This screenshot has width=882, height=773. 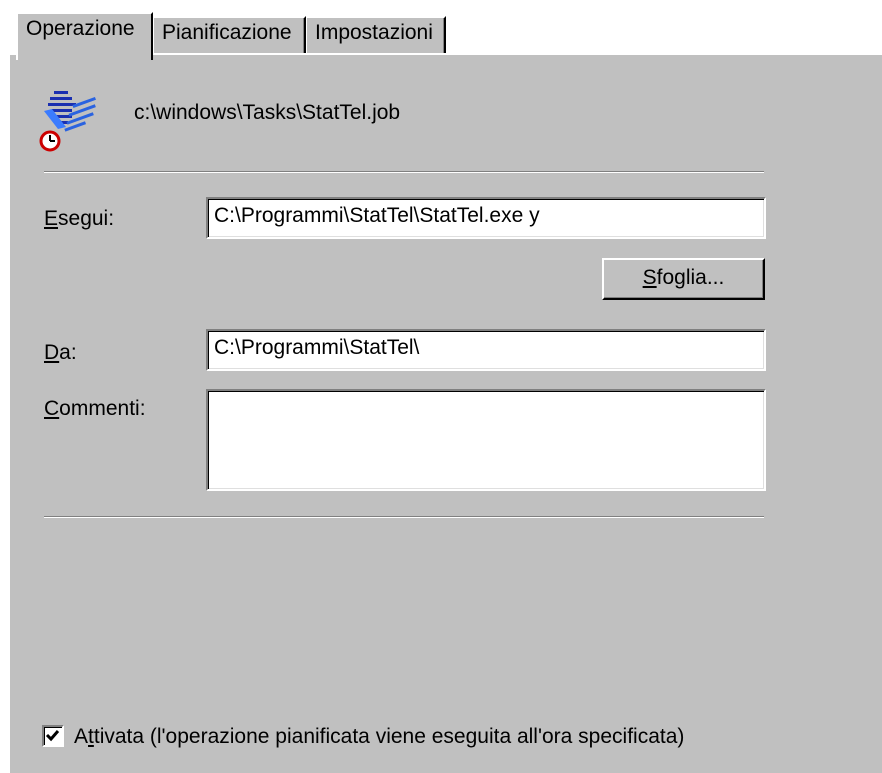 I want to click on esegui-label: Esegui:, so click(x=79, y=219).